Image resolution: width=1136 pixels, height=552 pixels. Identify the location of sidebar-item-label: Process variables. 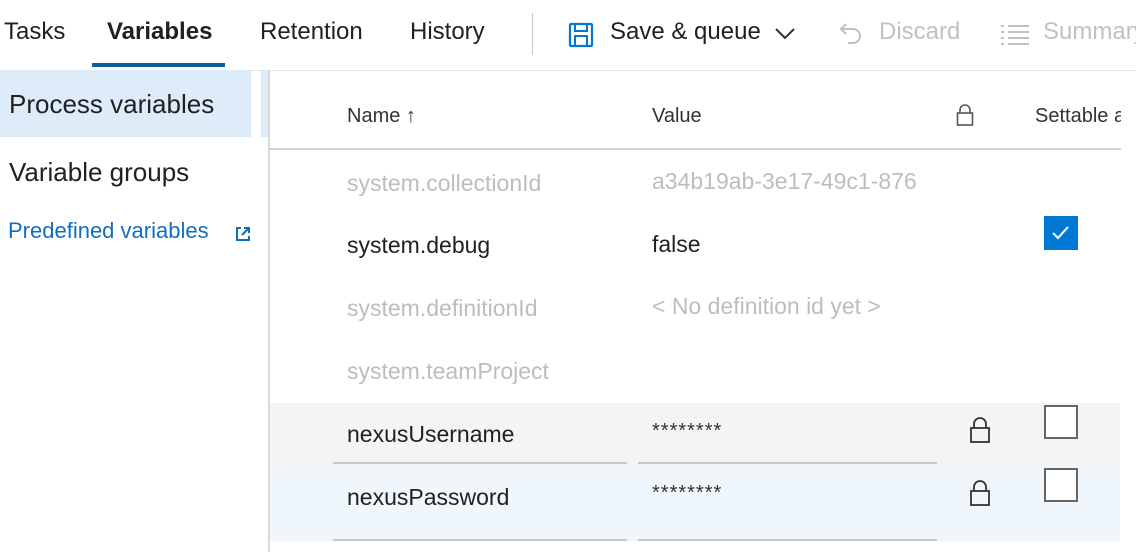
(112, 104).